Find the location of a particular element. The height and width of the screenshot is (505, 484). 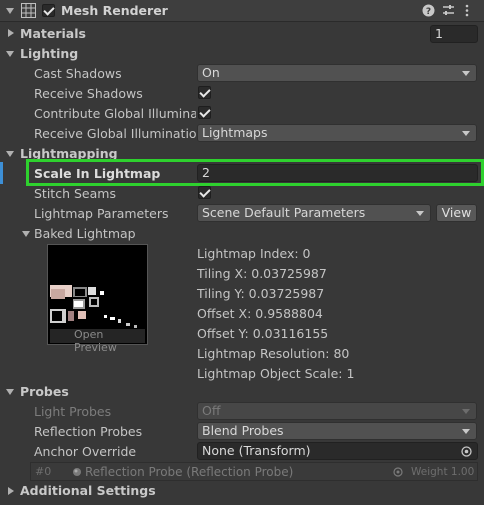

probe-weight: Weight 1.00 is located at coordinates (443, 472).